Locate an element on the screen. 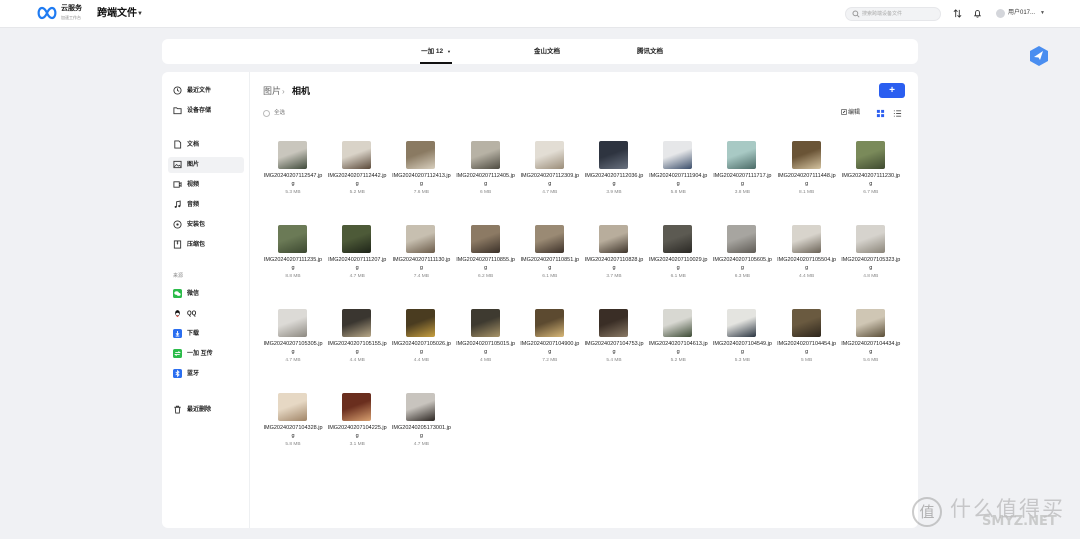  breadcrumb-chevron-icon: › is located at coordinates (283, 91).